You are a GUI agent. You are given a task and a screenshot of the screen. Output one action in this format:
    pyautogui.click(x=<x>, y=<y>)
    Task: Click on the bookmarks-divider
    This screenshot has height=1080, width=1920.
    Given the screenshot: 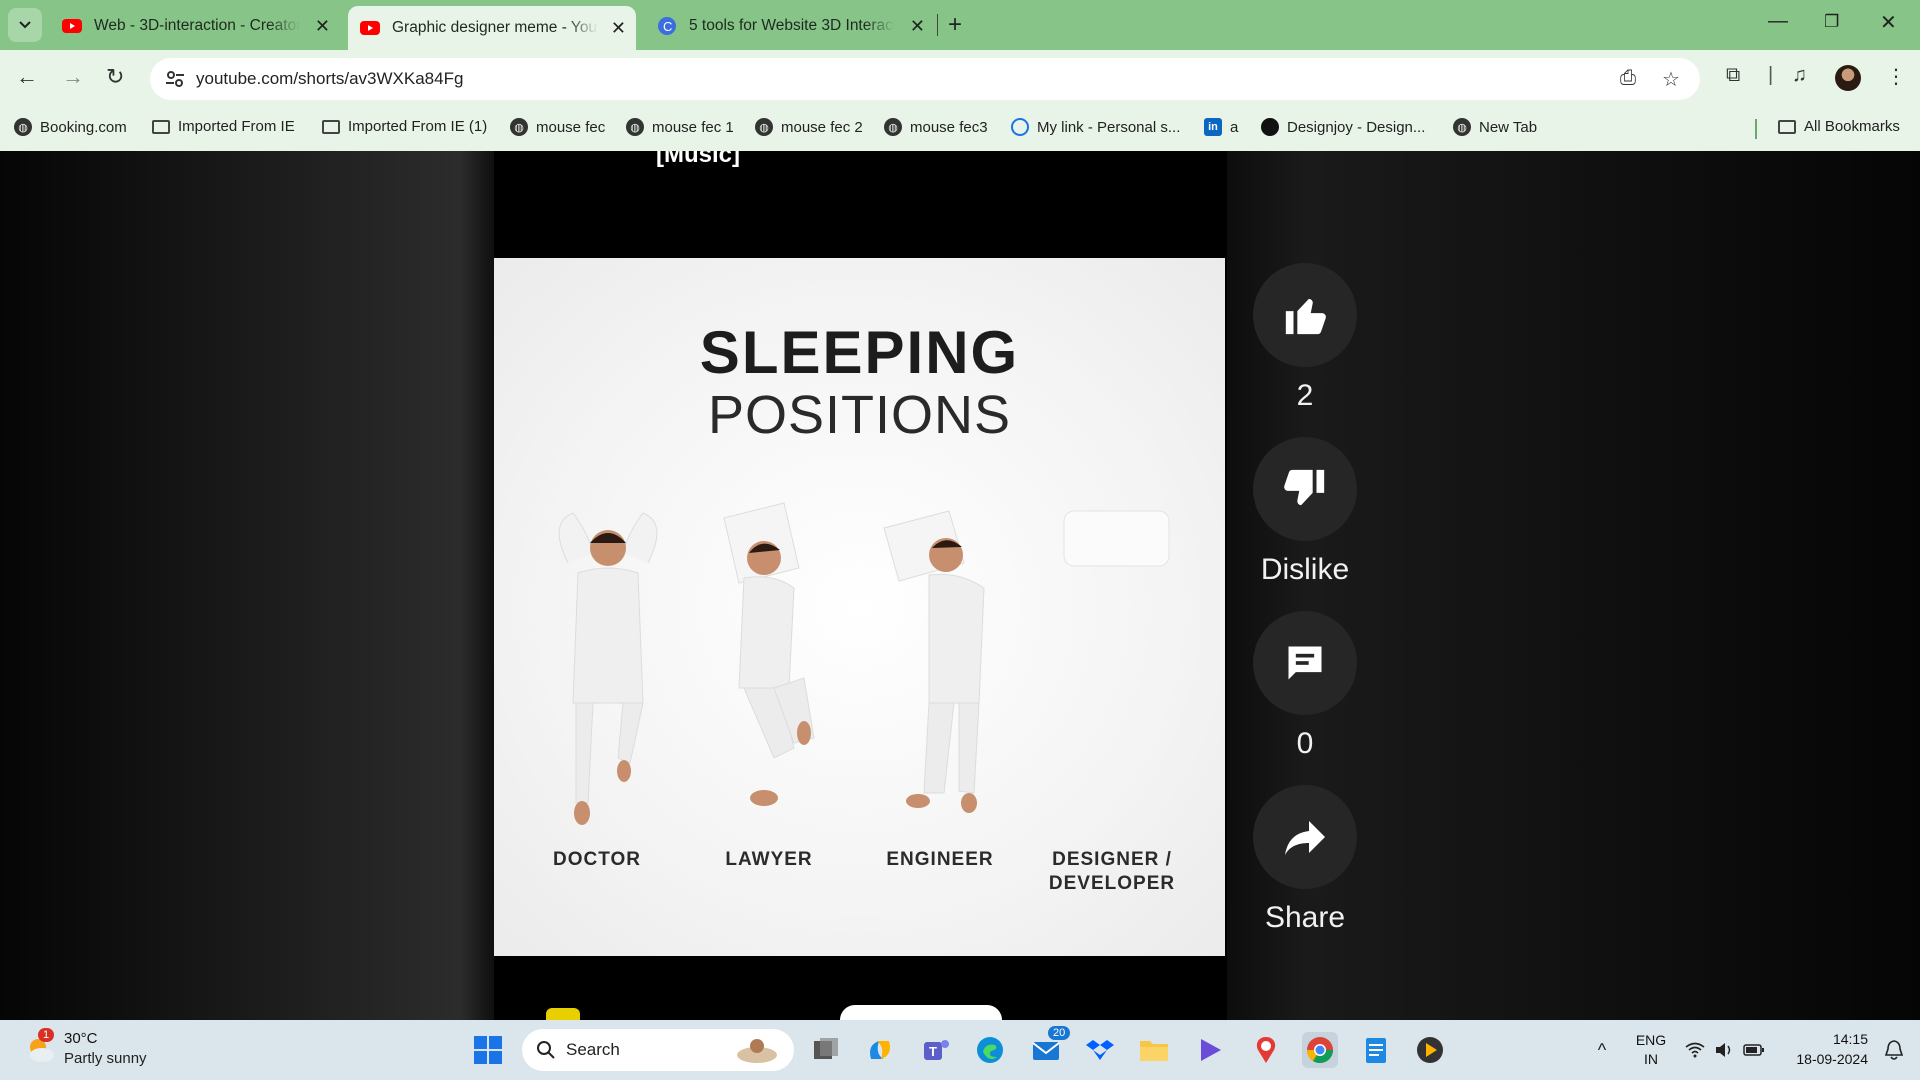 What is the action you would take?
    pyautogui.click(x=1756, y=129)
    